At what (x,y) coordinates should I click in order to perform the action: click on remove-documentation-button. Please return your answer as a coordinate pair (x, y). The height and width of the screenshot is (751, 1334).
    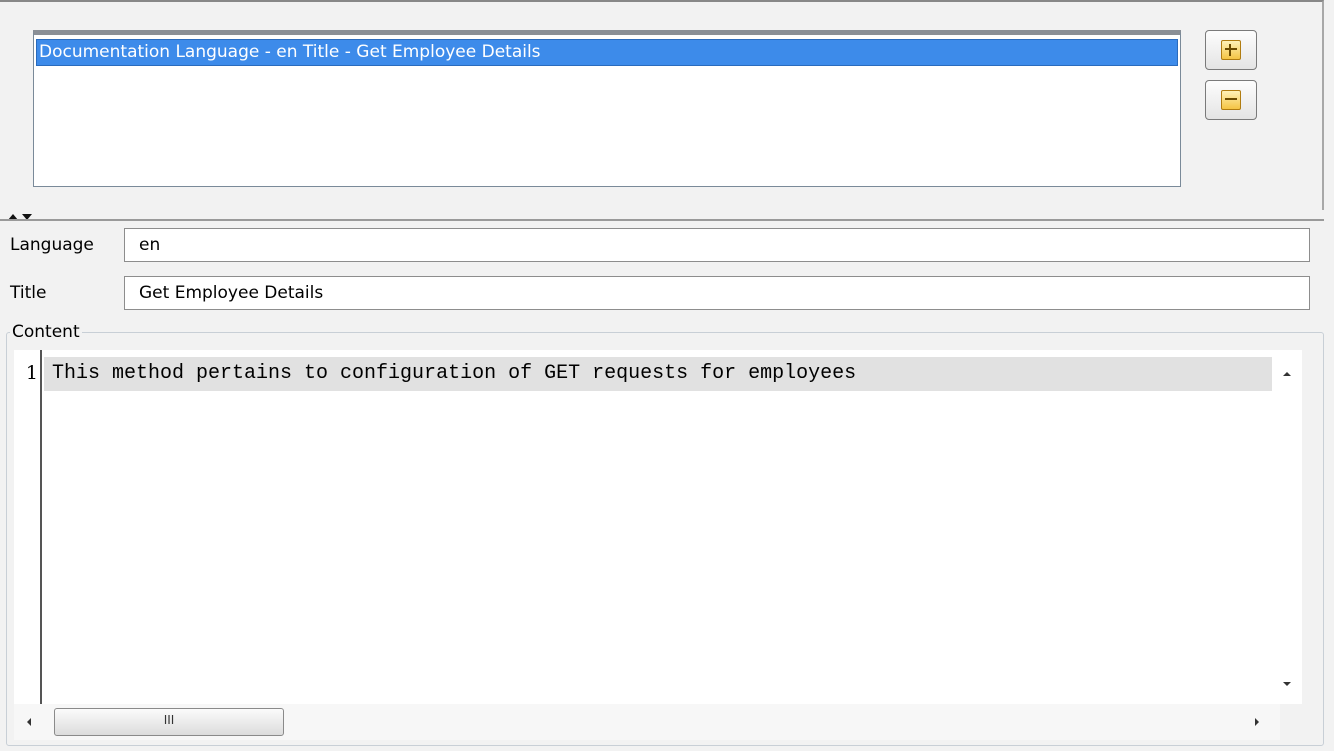
    Looking at the image, I should click on (1231, 100).